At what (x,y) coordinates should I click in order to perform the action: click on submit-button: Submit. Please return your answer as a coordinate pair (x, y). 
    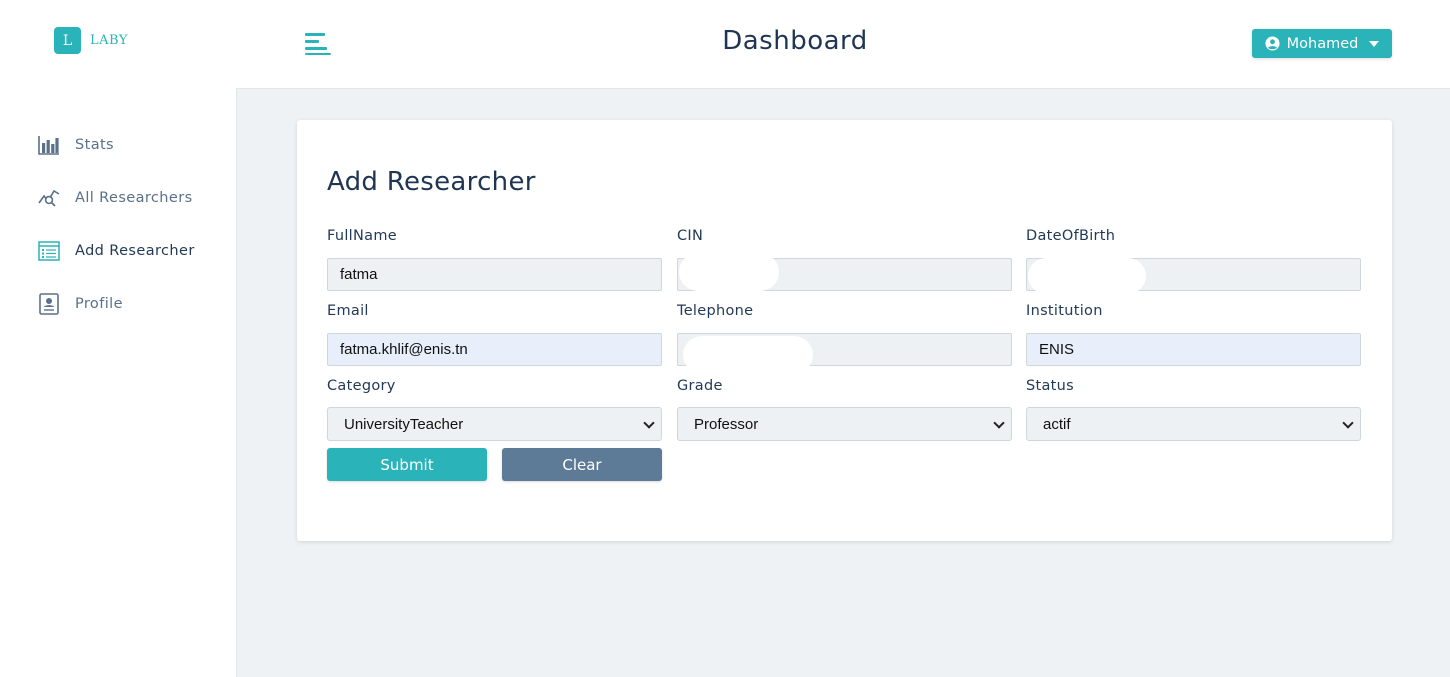
    Looking at the image, I should click on (407, 464).